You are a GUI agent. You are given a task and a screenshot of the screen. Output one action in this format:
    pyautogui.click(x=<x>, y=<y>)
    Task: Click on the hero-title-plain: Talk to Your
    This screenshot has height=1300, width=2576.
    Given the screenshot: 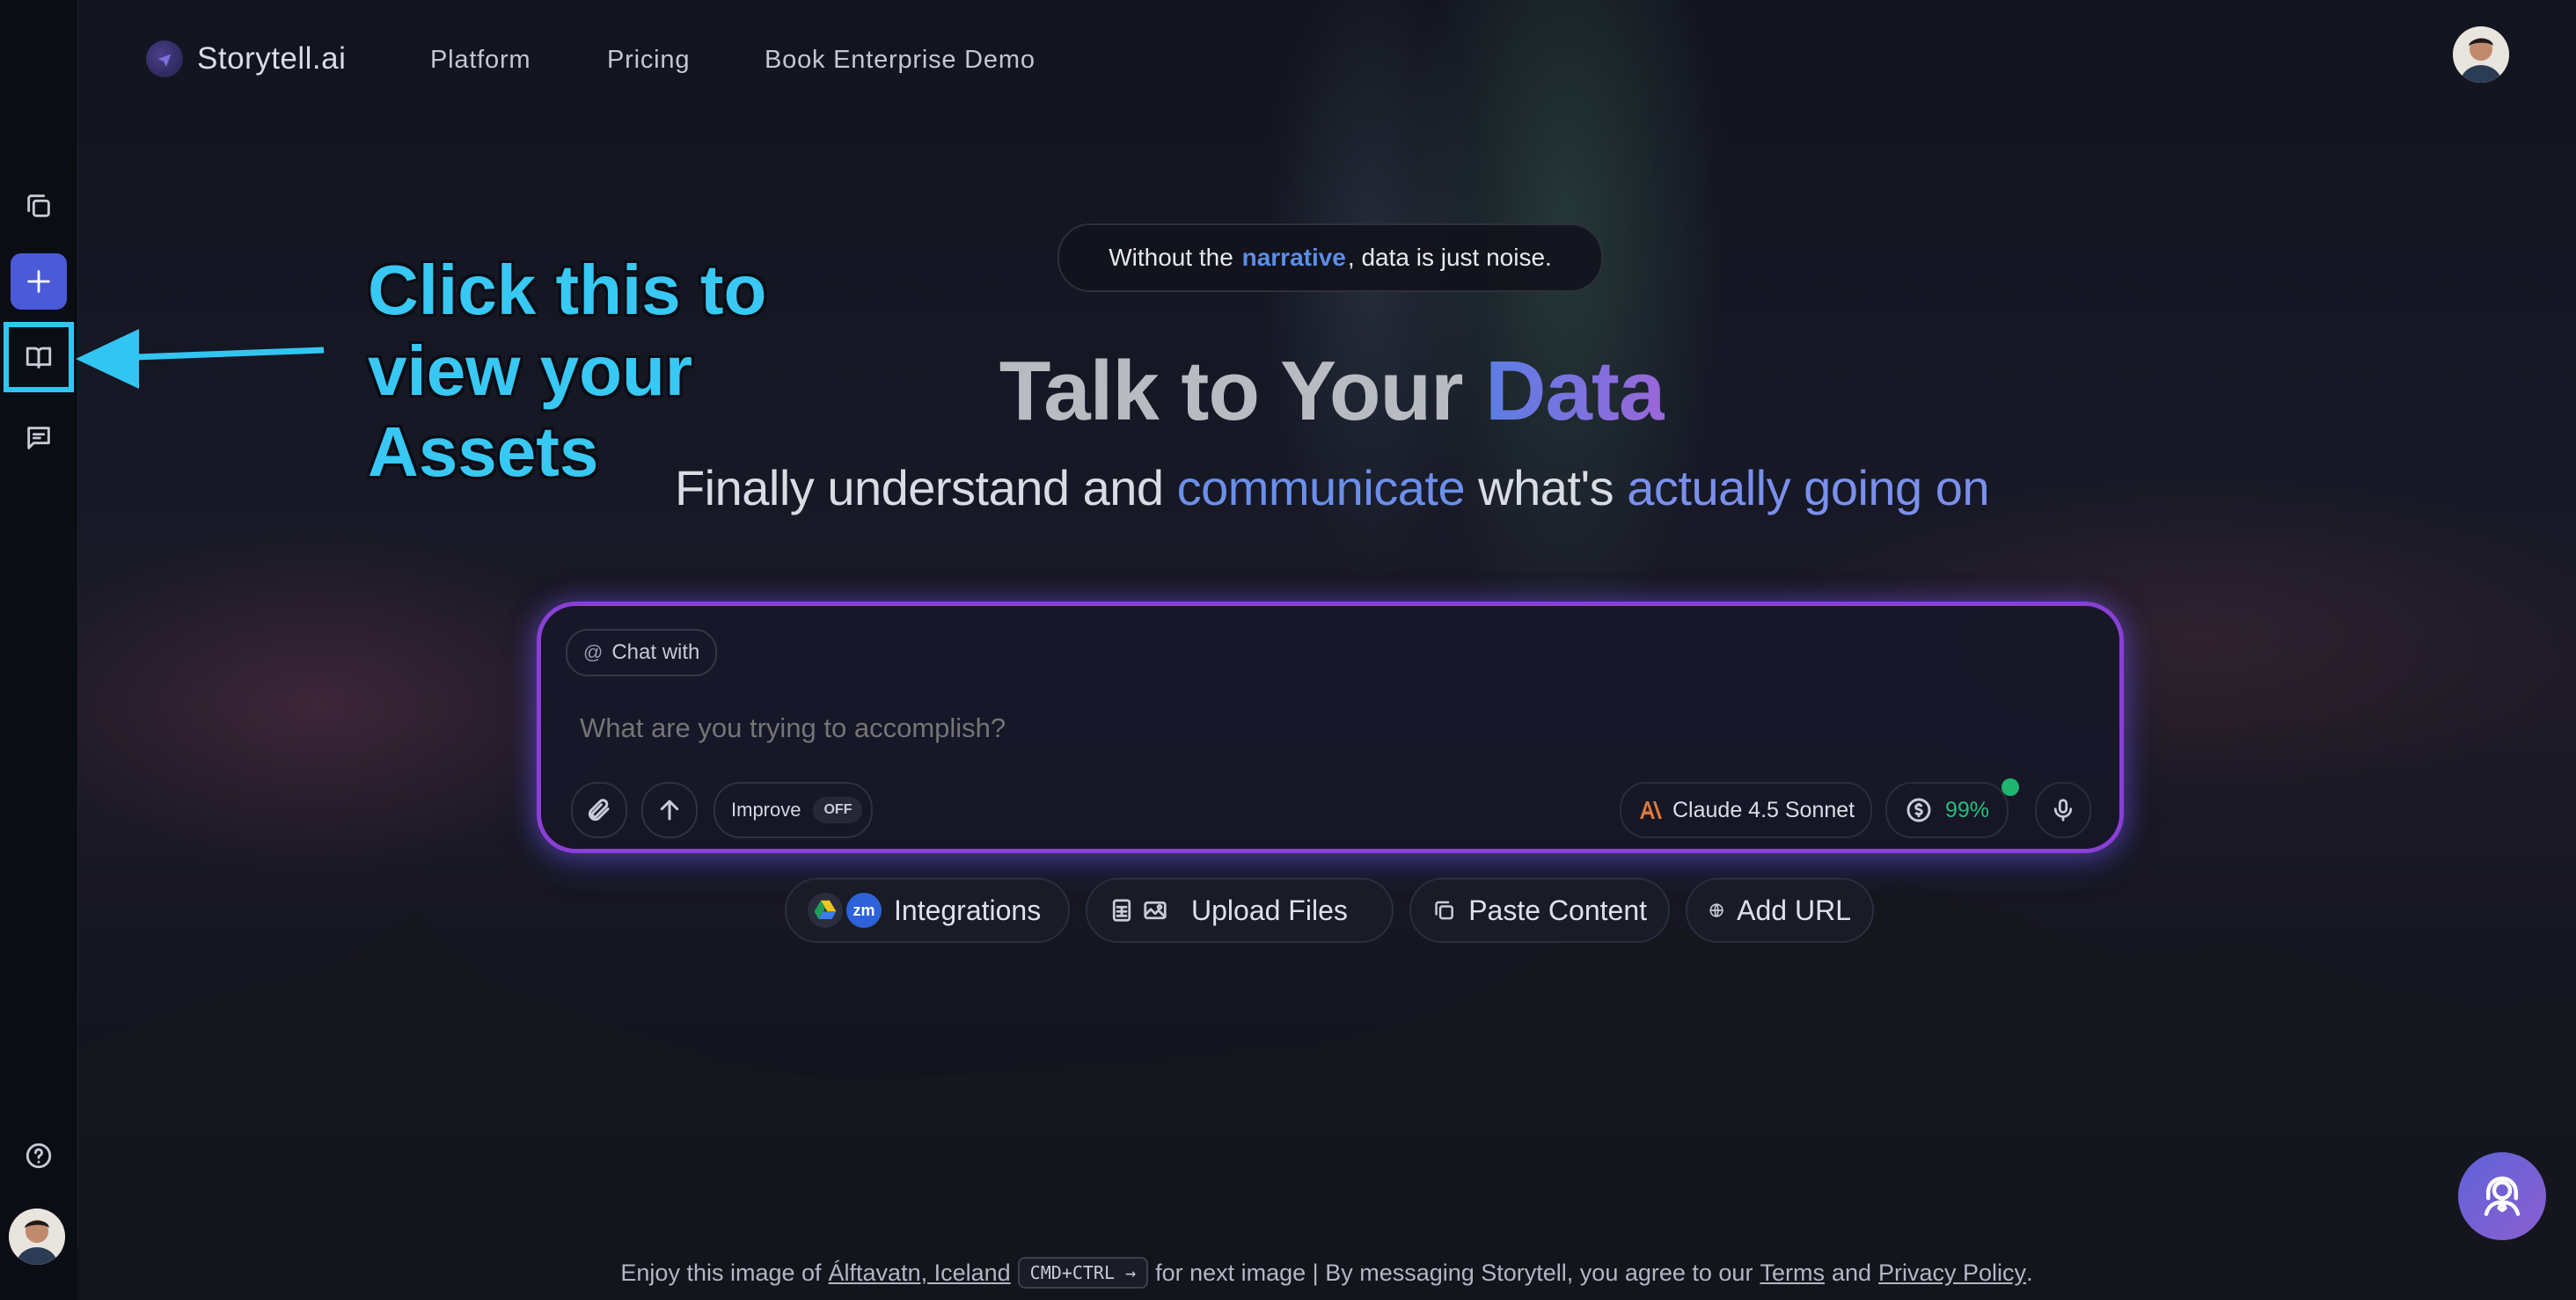 What is the action you would take?
    pyautogui.click(x=1242, y=391)
    